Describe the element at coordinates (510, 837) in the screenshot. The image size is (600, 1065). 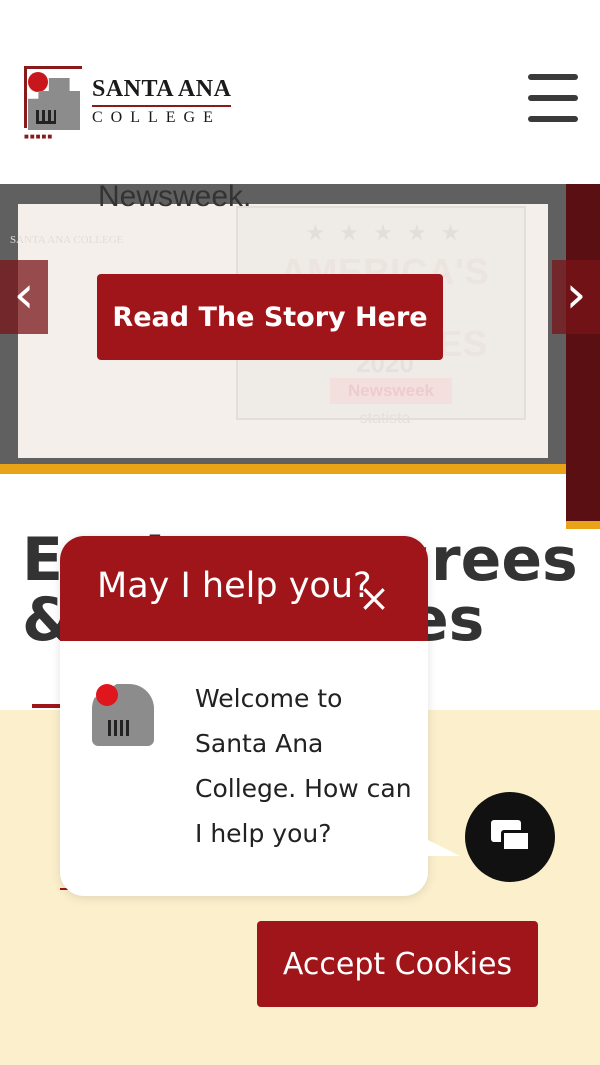
I see `chat-launcher-icon` at that location.